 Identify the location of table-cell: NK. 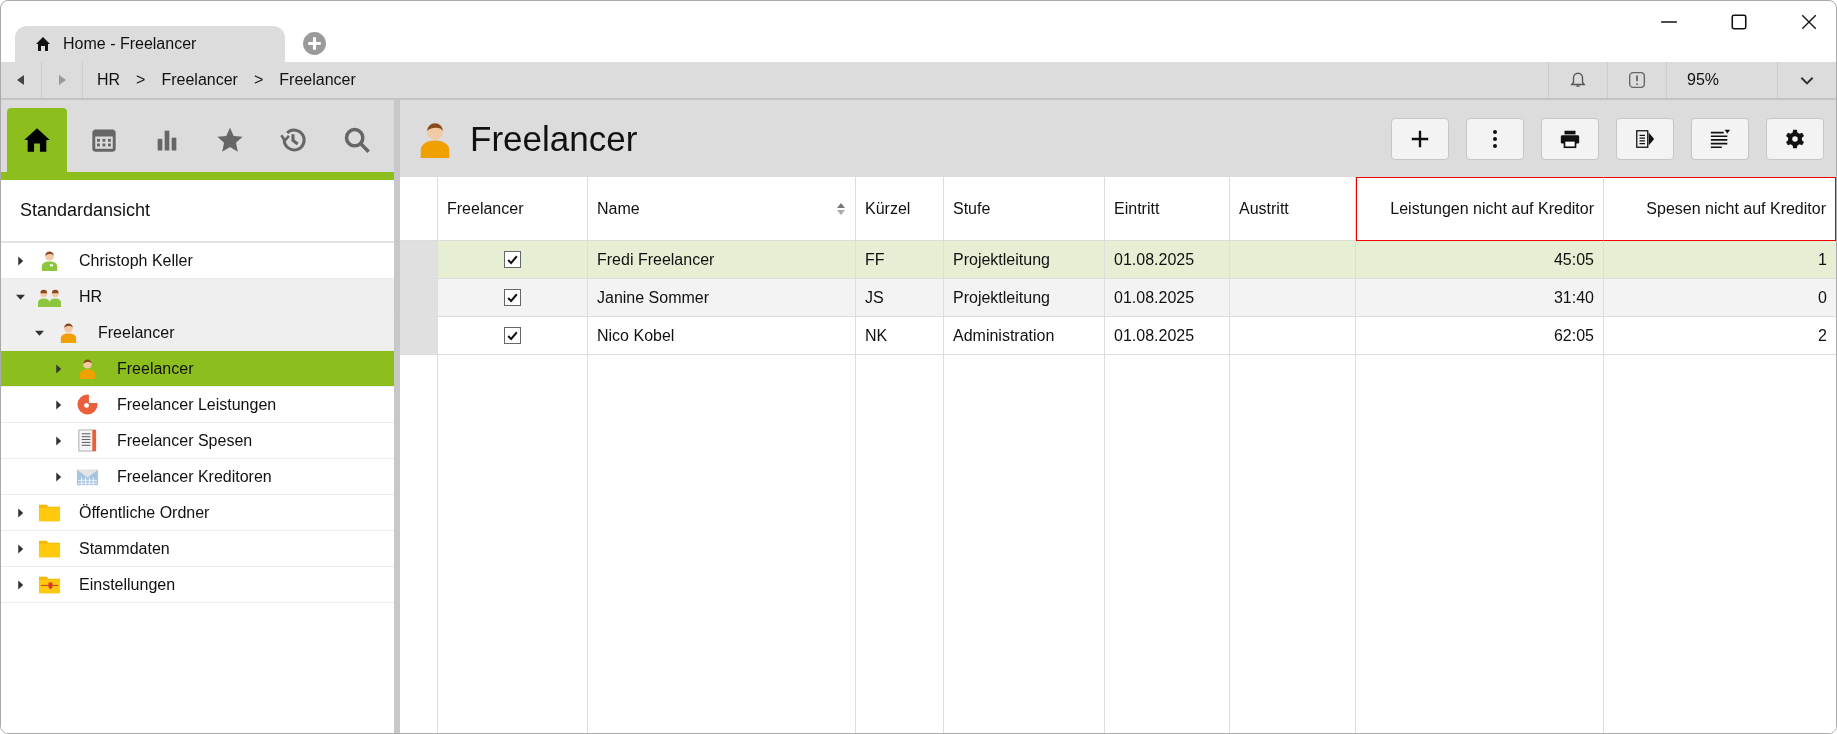
(876, 335).